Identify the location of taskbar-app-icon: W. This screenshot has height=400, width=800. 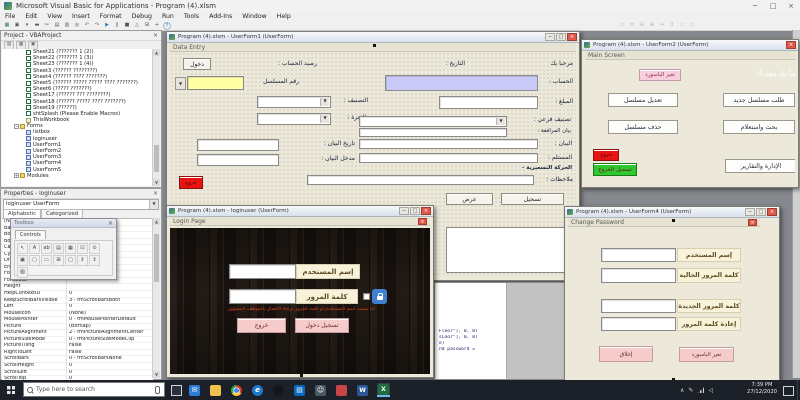
(362, 390).